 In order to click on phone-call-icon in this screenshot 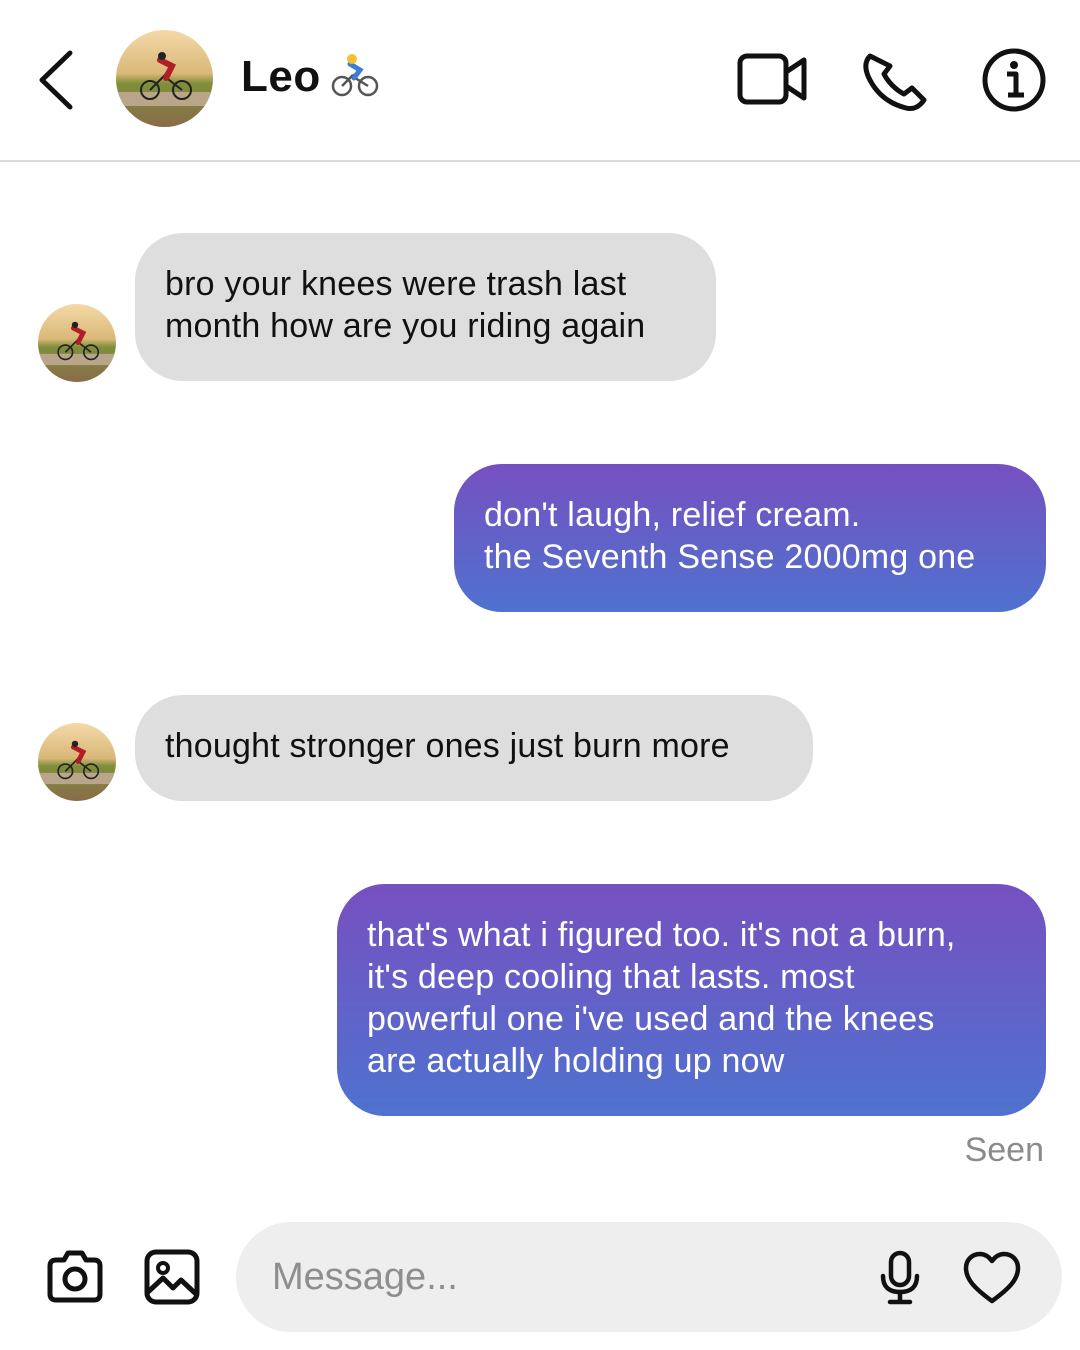, I will do `click(895, 82)`.